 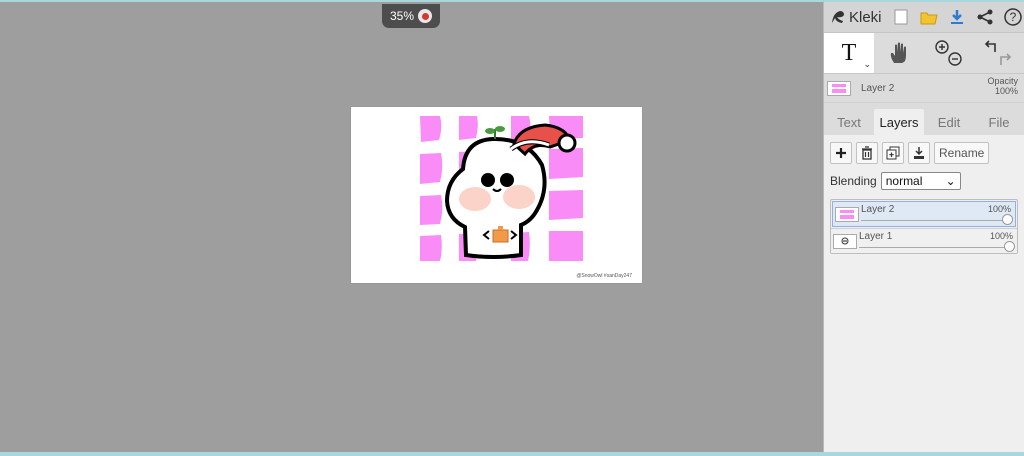 What do you see at coordinates (955, 59) in the screenshot?
I see `zoom-out-icon` at bounding box center [955, 59].